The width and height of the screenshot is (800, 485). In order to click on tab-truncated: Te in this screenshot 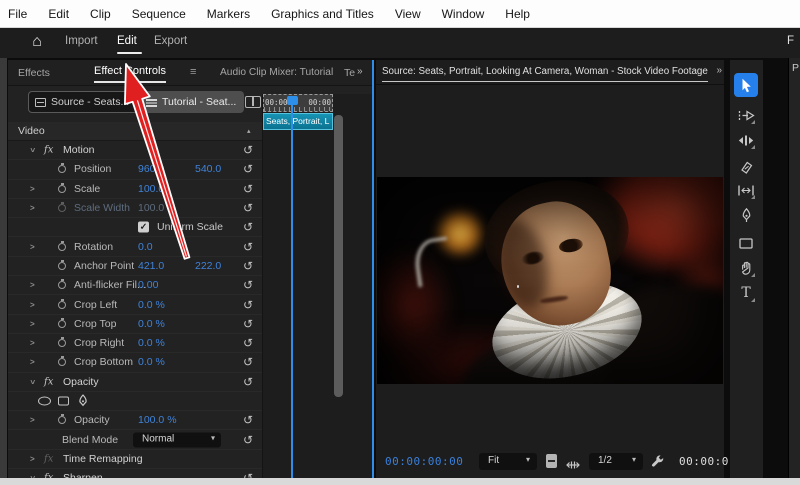, I will do `click(349, 73)`.